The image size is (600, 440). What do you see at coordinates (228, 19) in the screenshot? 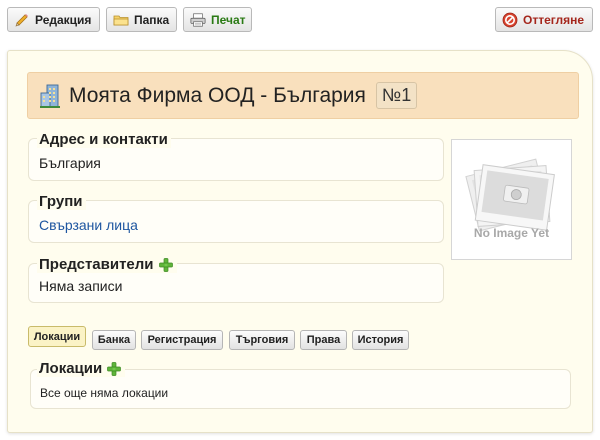
I see `print-button-label: Печат` at bounding box center [228, 19].